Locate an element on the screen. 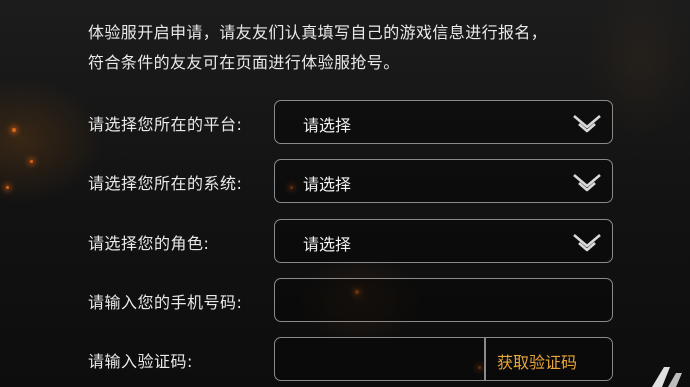  intro-line-2: 符合条件的友友可在页面进行体验服抢号。 is located at coordinates (244, 62).